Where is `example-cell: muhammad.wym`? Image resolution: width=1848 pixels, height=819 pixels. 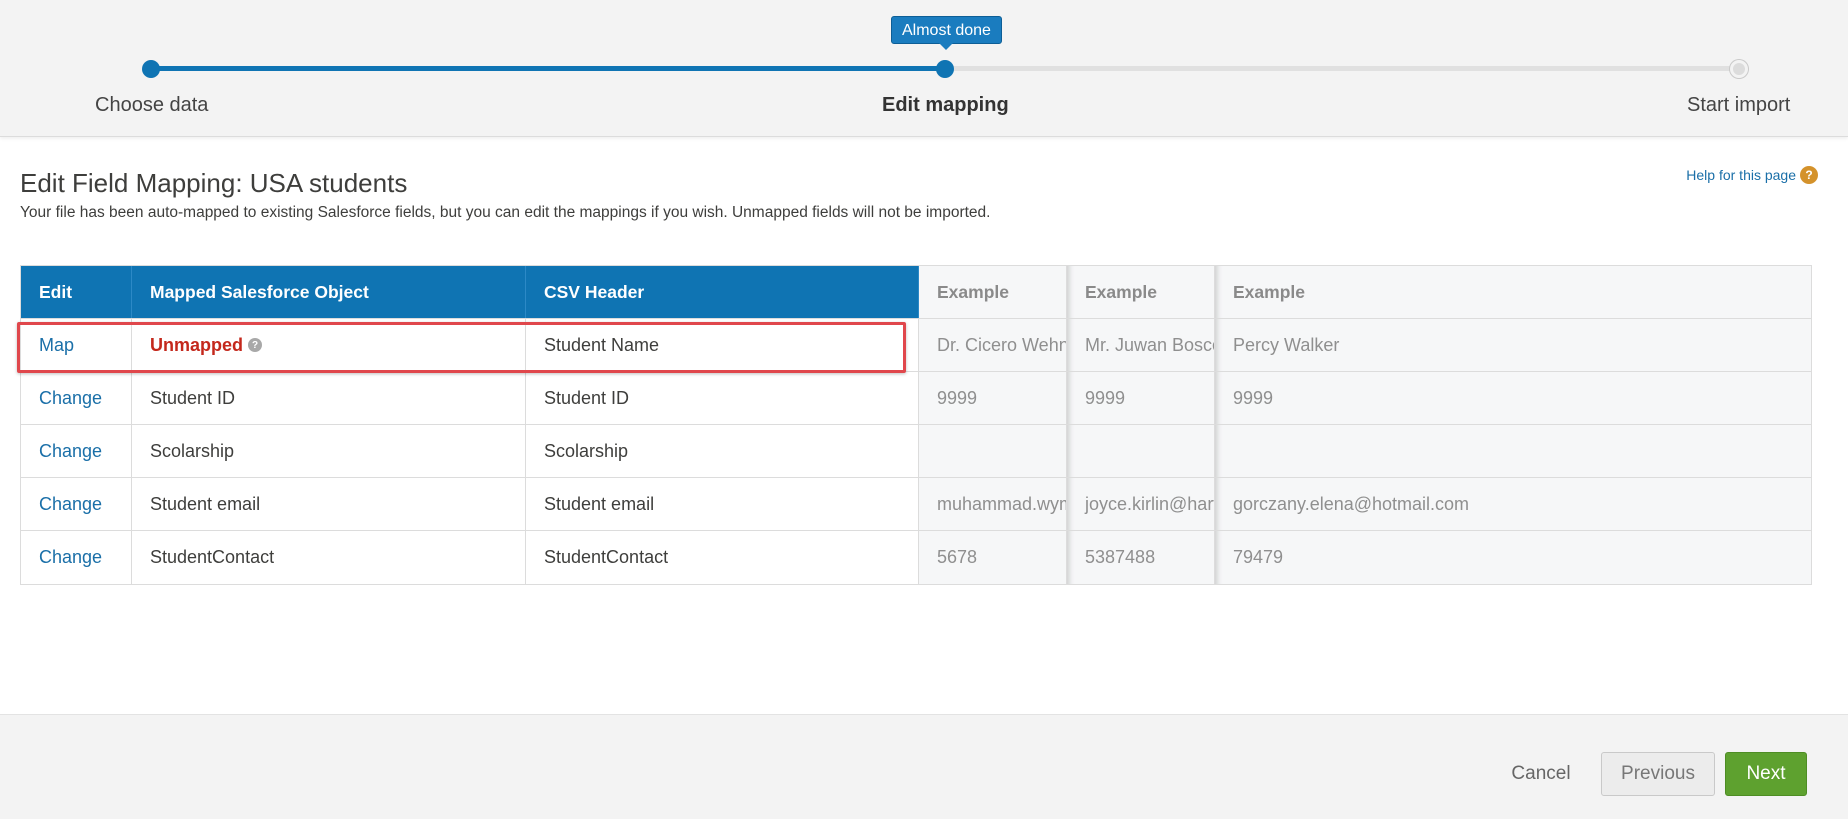 example-cell: muhammad.wym is located at coordinates (993, 504).